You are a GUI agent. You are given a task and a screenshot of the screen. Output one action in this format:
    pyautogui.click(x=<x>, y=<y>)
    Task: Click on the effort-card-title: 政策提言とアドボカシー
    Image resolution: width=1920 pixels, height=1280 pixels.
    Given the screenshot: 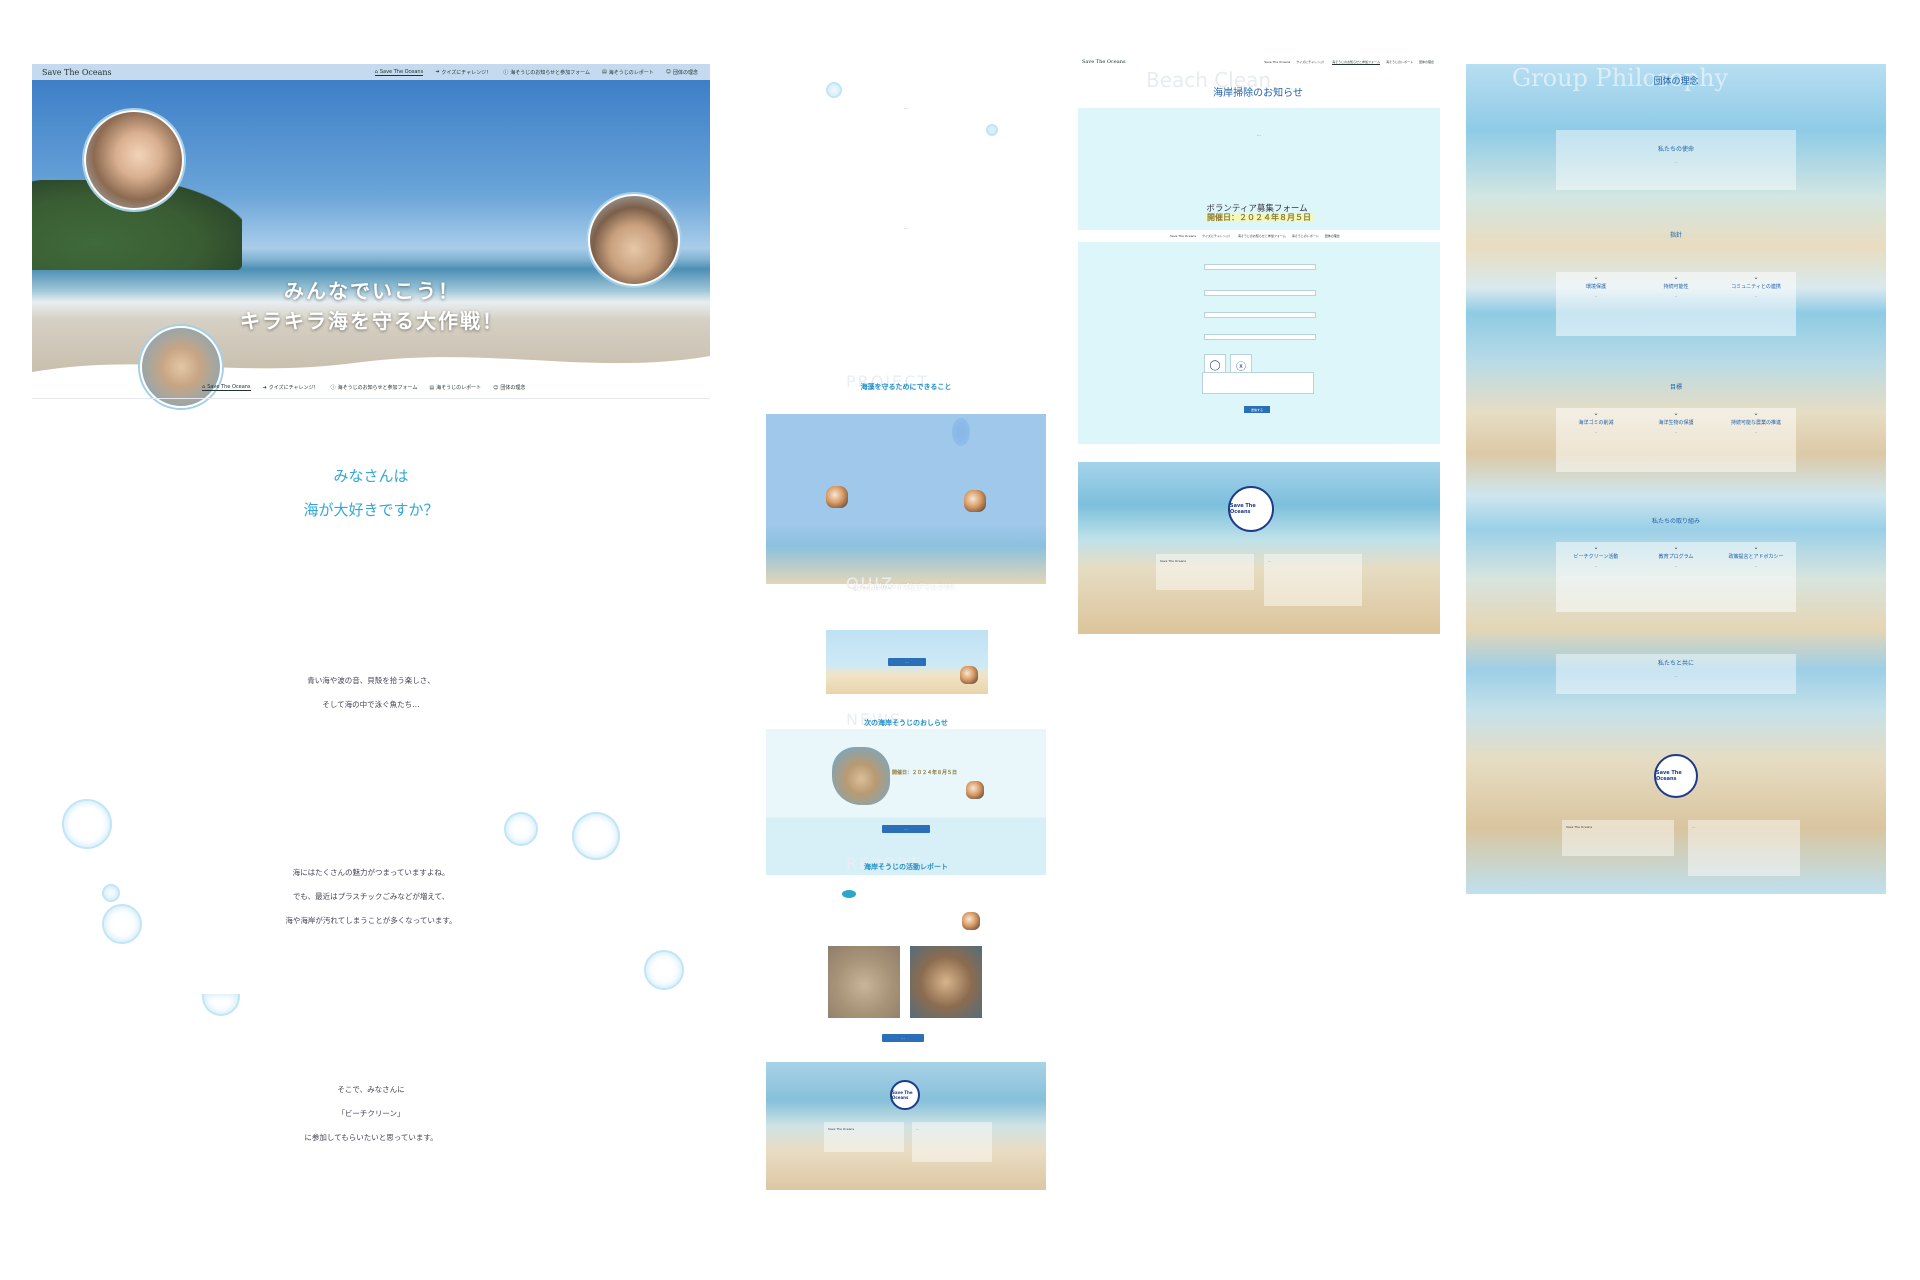 What is the action you would take?
    pyautogui.click(x=1756, y=557)
    